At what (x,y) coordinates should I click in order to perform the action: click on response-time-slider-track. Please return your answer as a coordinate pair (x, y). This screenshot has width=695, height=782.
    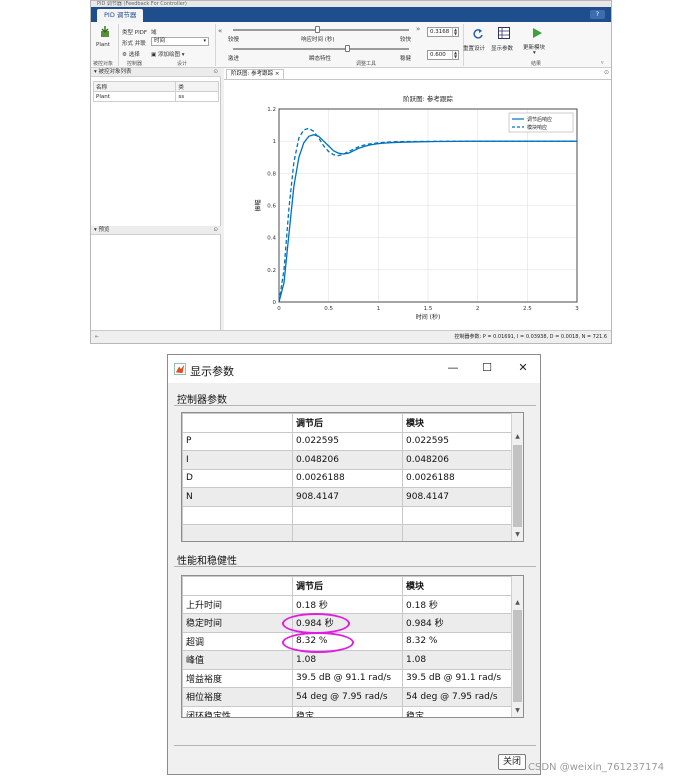
    Looking at the image, I should click on (321, 30).